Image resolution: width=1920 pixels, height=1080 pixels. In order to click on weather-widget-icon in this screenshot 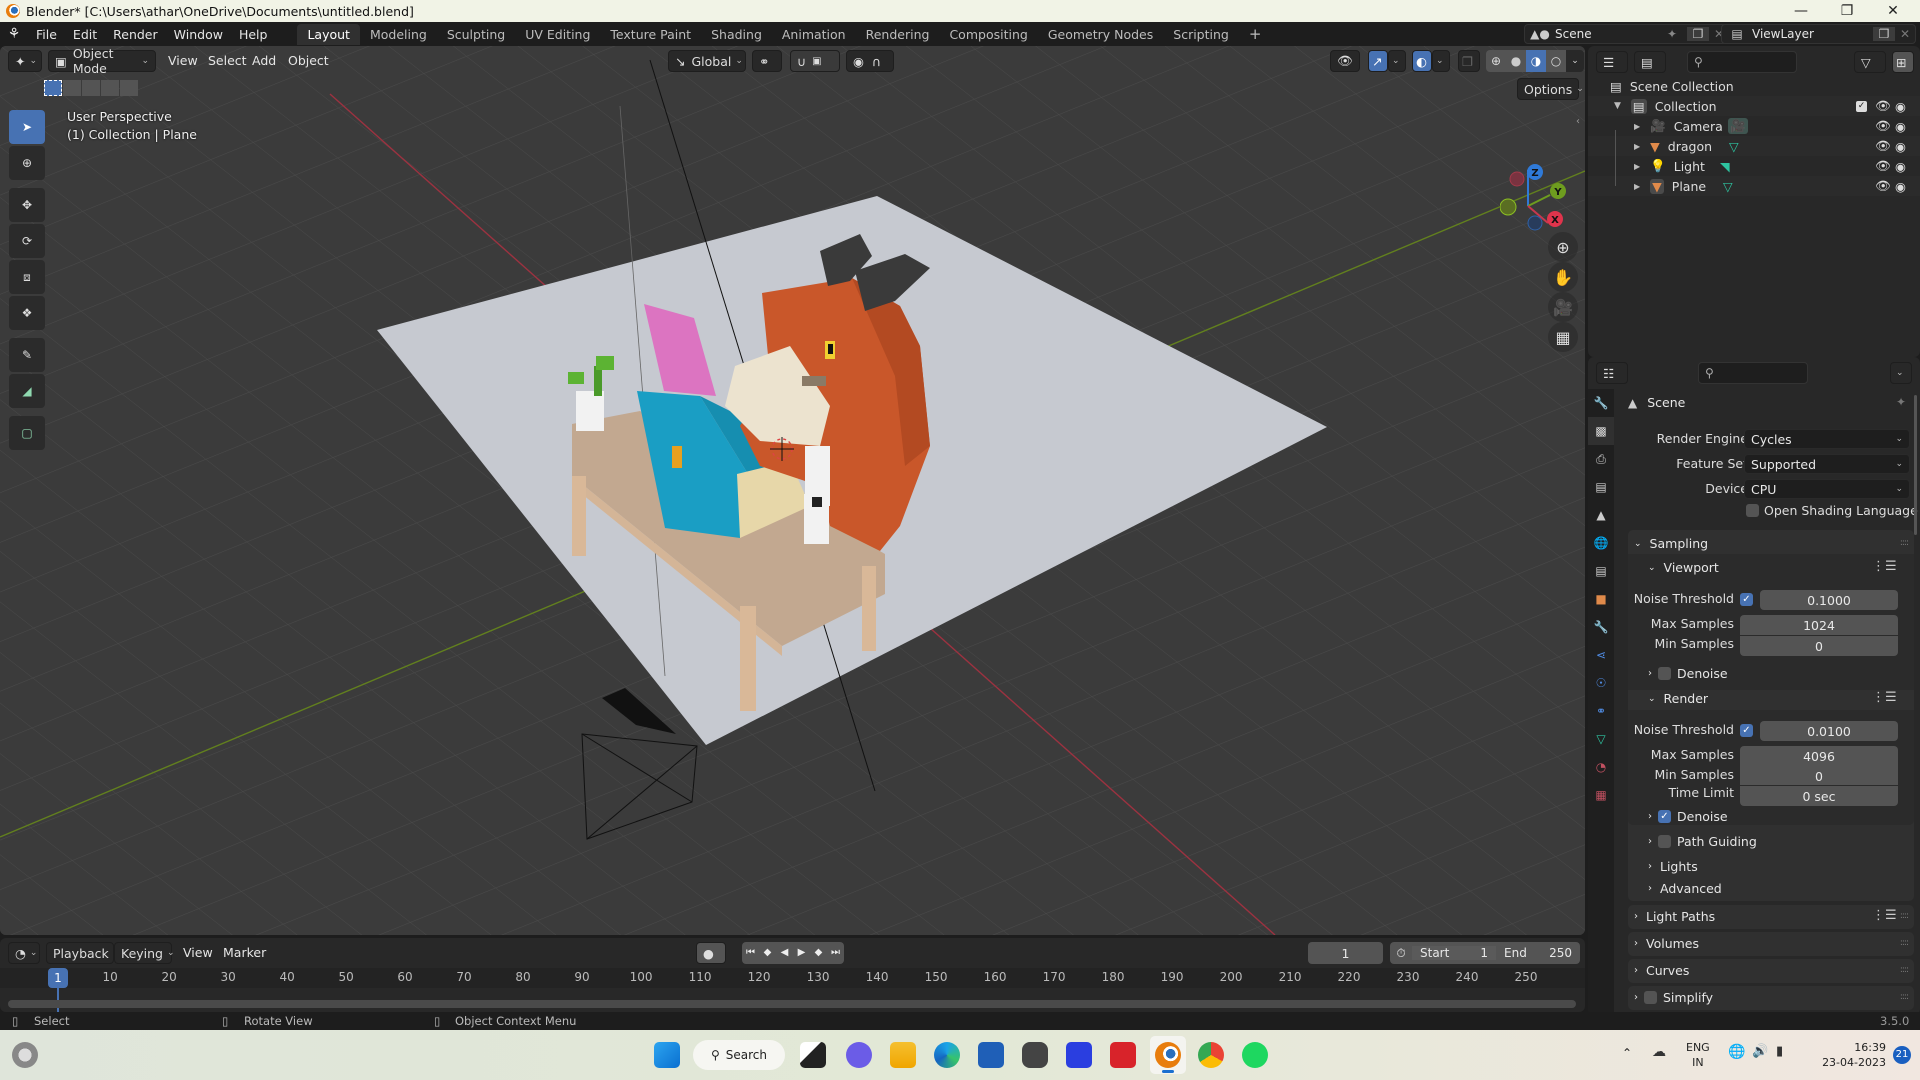, I will do `click(25, 1055)`.